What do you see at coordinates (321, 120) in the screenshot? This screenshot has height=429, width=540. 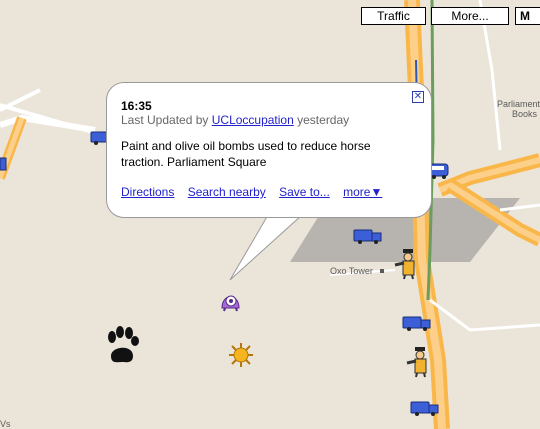 I see `last-updated-suffix: yesterday` at bounding box center [321, 120].